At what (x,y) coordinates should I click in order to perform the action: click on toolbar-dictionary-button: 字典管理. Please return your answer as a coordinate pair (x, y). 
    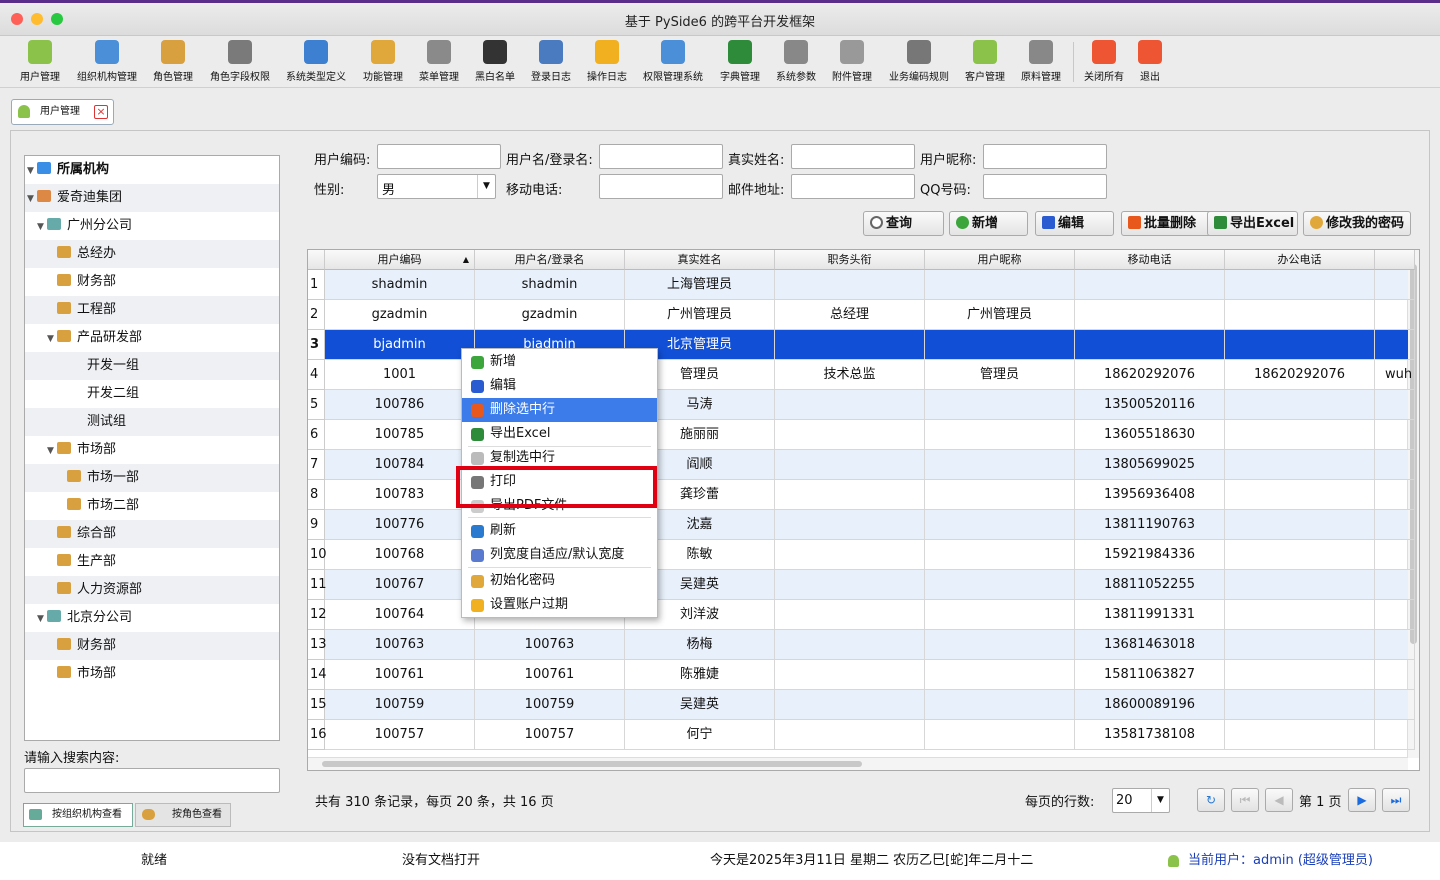
    Looking at the image, I should click on (740, 61).